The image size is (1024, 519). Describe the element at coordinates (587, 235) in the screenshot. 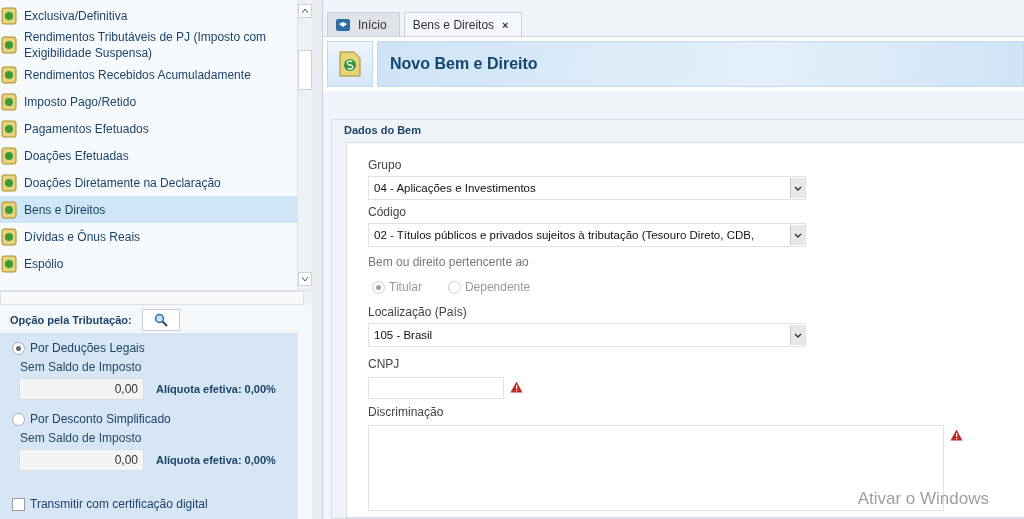

I see `dropdown-field: 02 - Títulos públicos e privados sujeitos à tributação (Tesouro Direto, CDB,` at that location.